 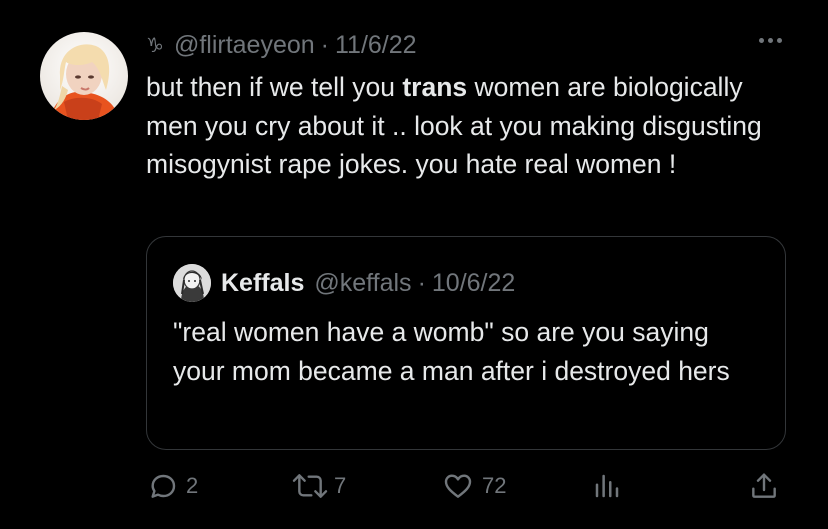 I want to click on tweet-header: ♑ @flirtaeyeon · 11/6/22, so click(x=281, y=45).